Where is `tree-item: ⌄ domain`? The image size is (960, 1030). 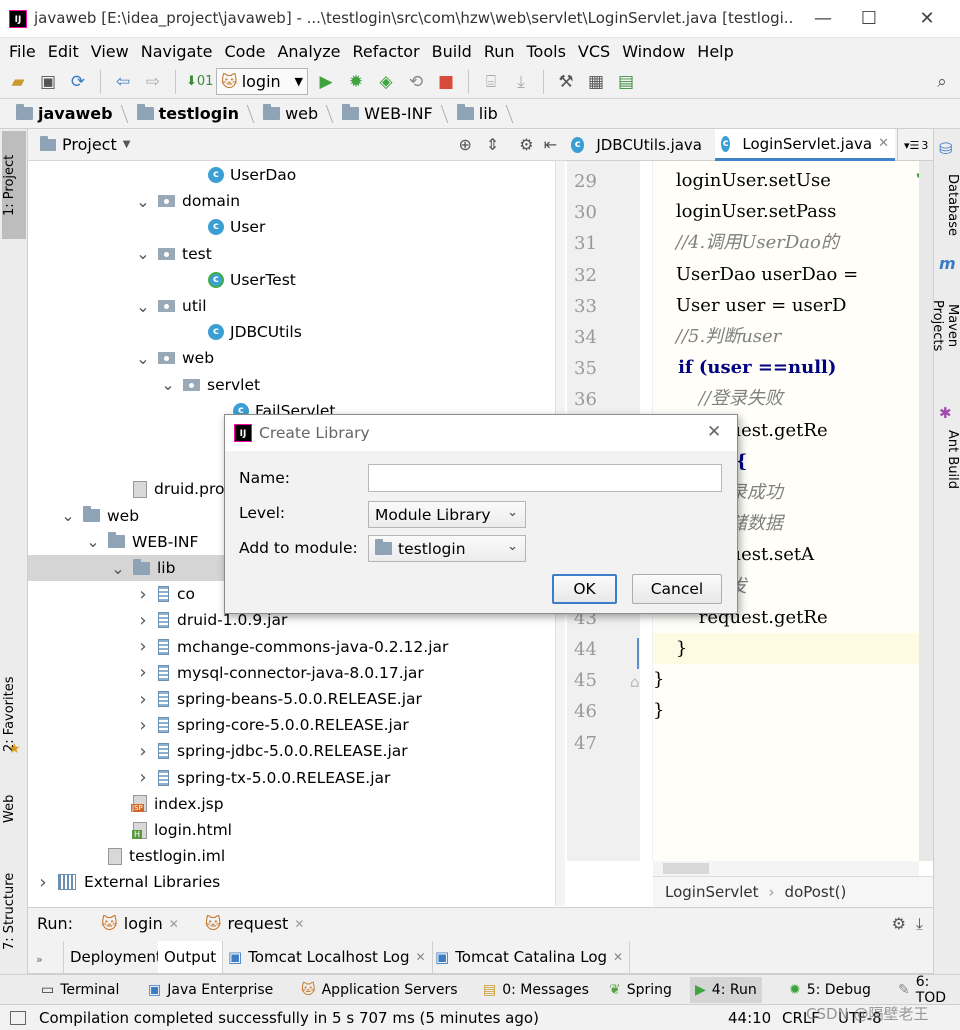
tree-item: ⌄ domain is located at coordinates (291, 201).